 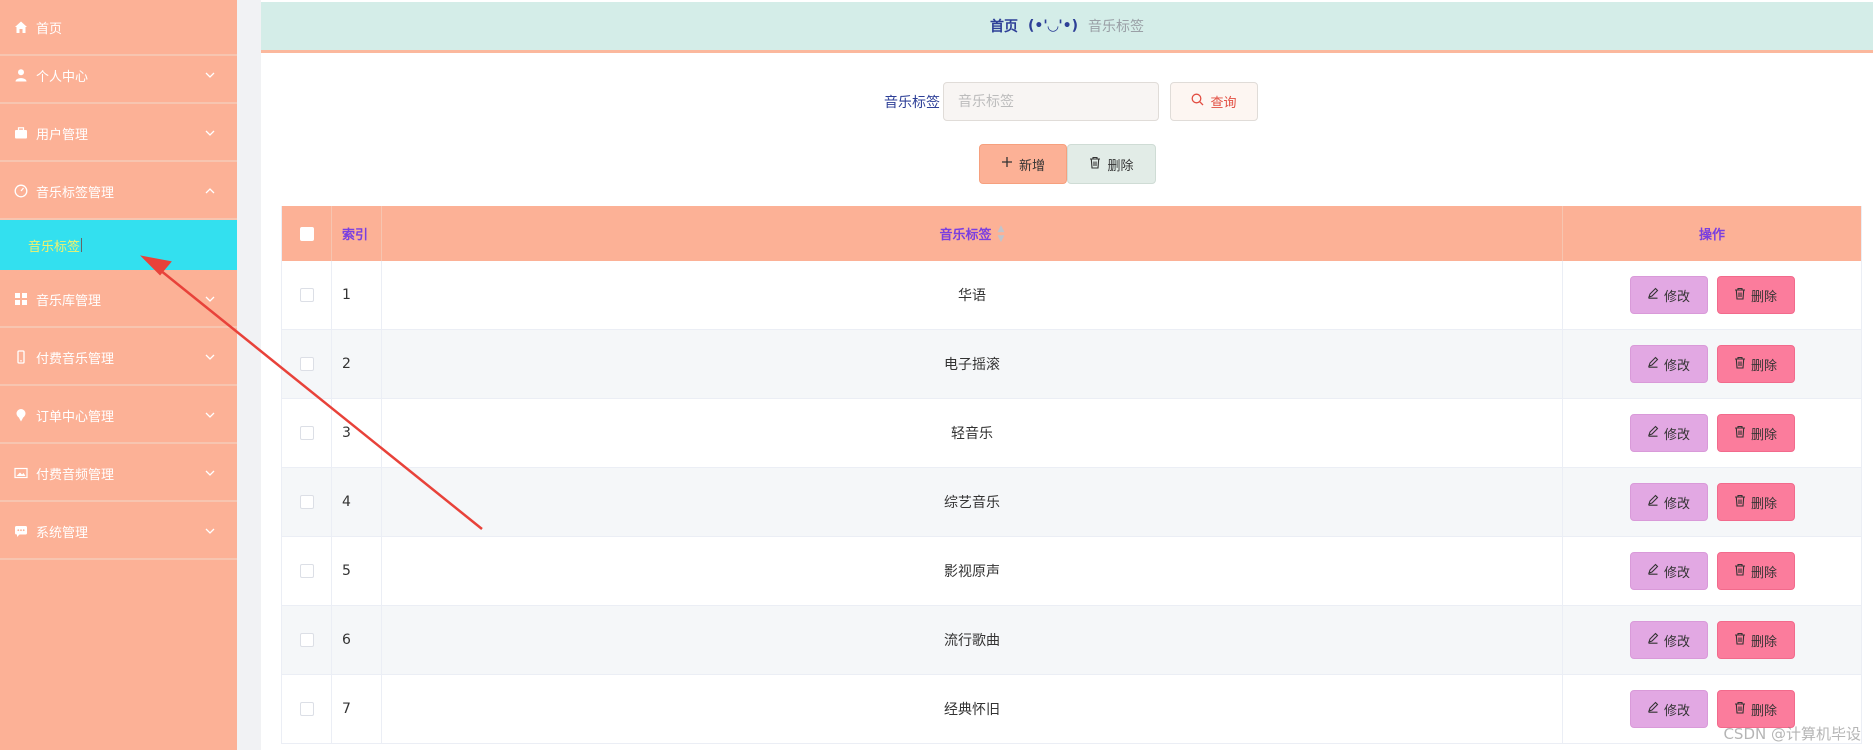 What do you see at coordinates (1792, 734) in the screenshot?
I see `watermark: CSDN @计算机毕设` at bounding box center [1792, 734].